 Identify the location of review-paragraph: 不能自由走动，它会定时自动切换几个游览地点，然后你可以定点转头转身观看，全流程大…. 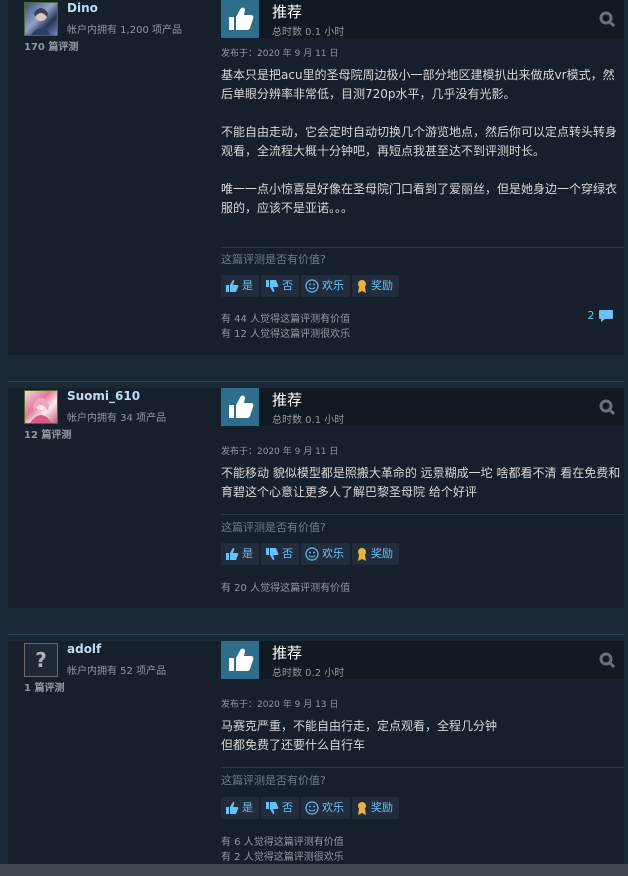
(419, 141).